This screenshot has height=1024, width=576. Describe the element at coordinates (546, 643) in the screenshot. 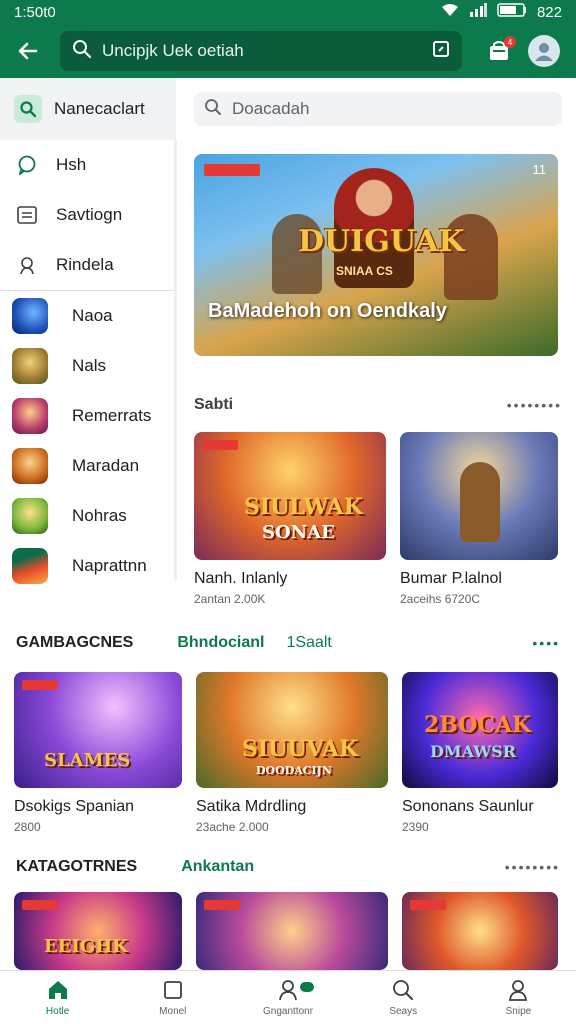

I see `more-dots-icon: ••••` at that location.